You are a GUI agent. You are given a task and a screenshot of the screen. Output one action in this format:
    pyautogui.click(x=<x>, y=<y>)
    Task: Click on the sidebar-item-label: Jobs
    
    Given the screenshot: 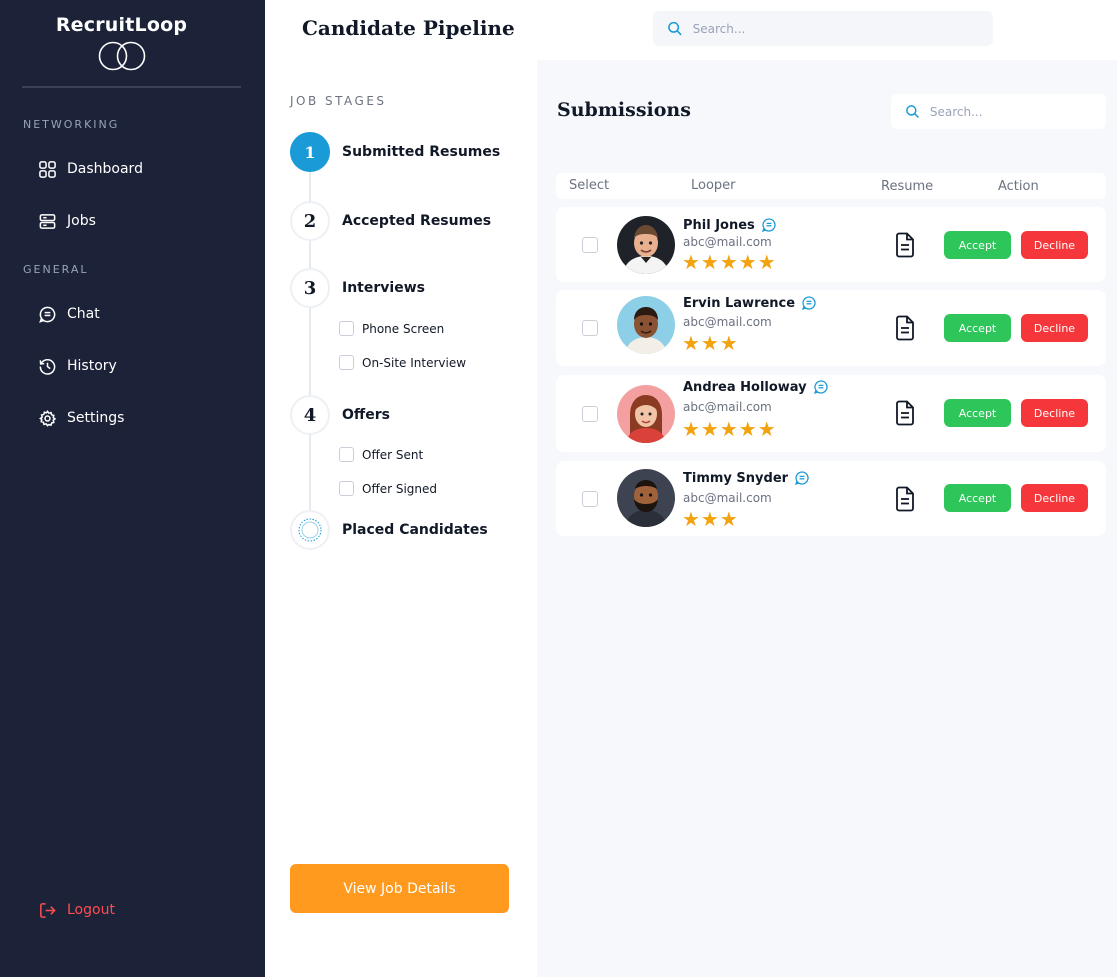 What is the action you would take?
    pyautogui.click(x=81, y=221)
    